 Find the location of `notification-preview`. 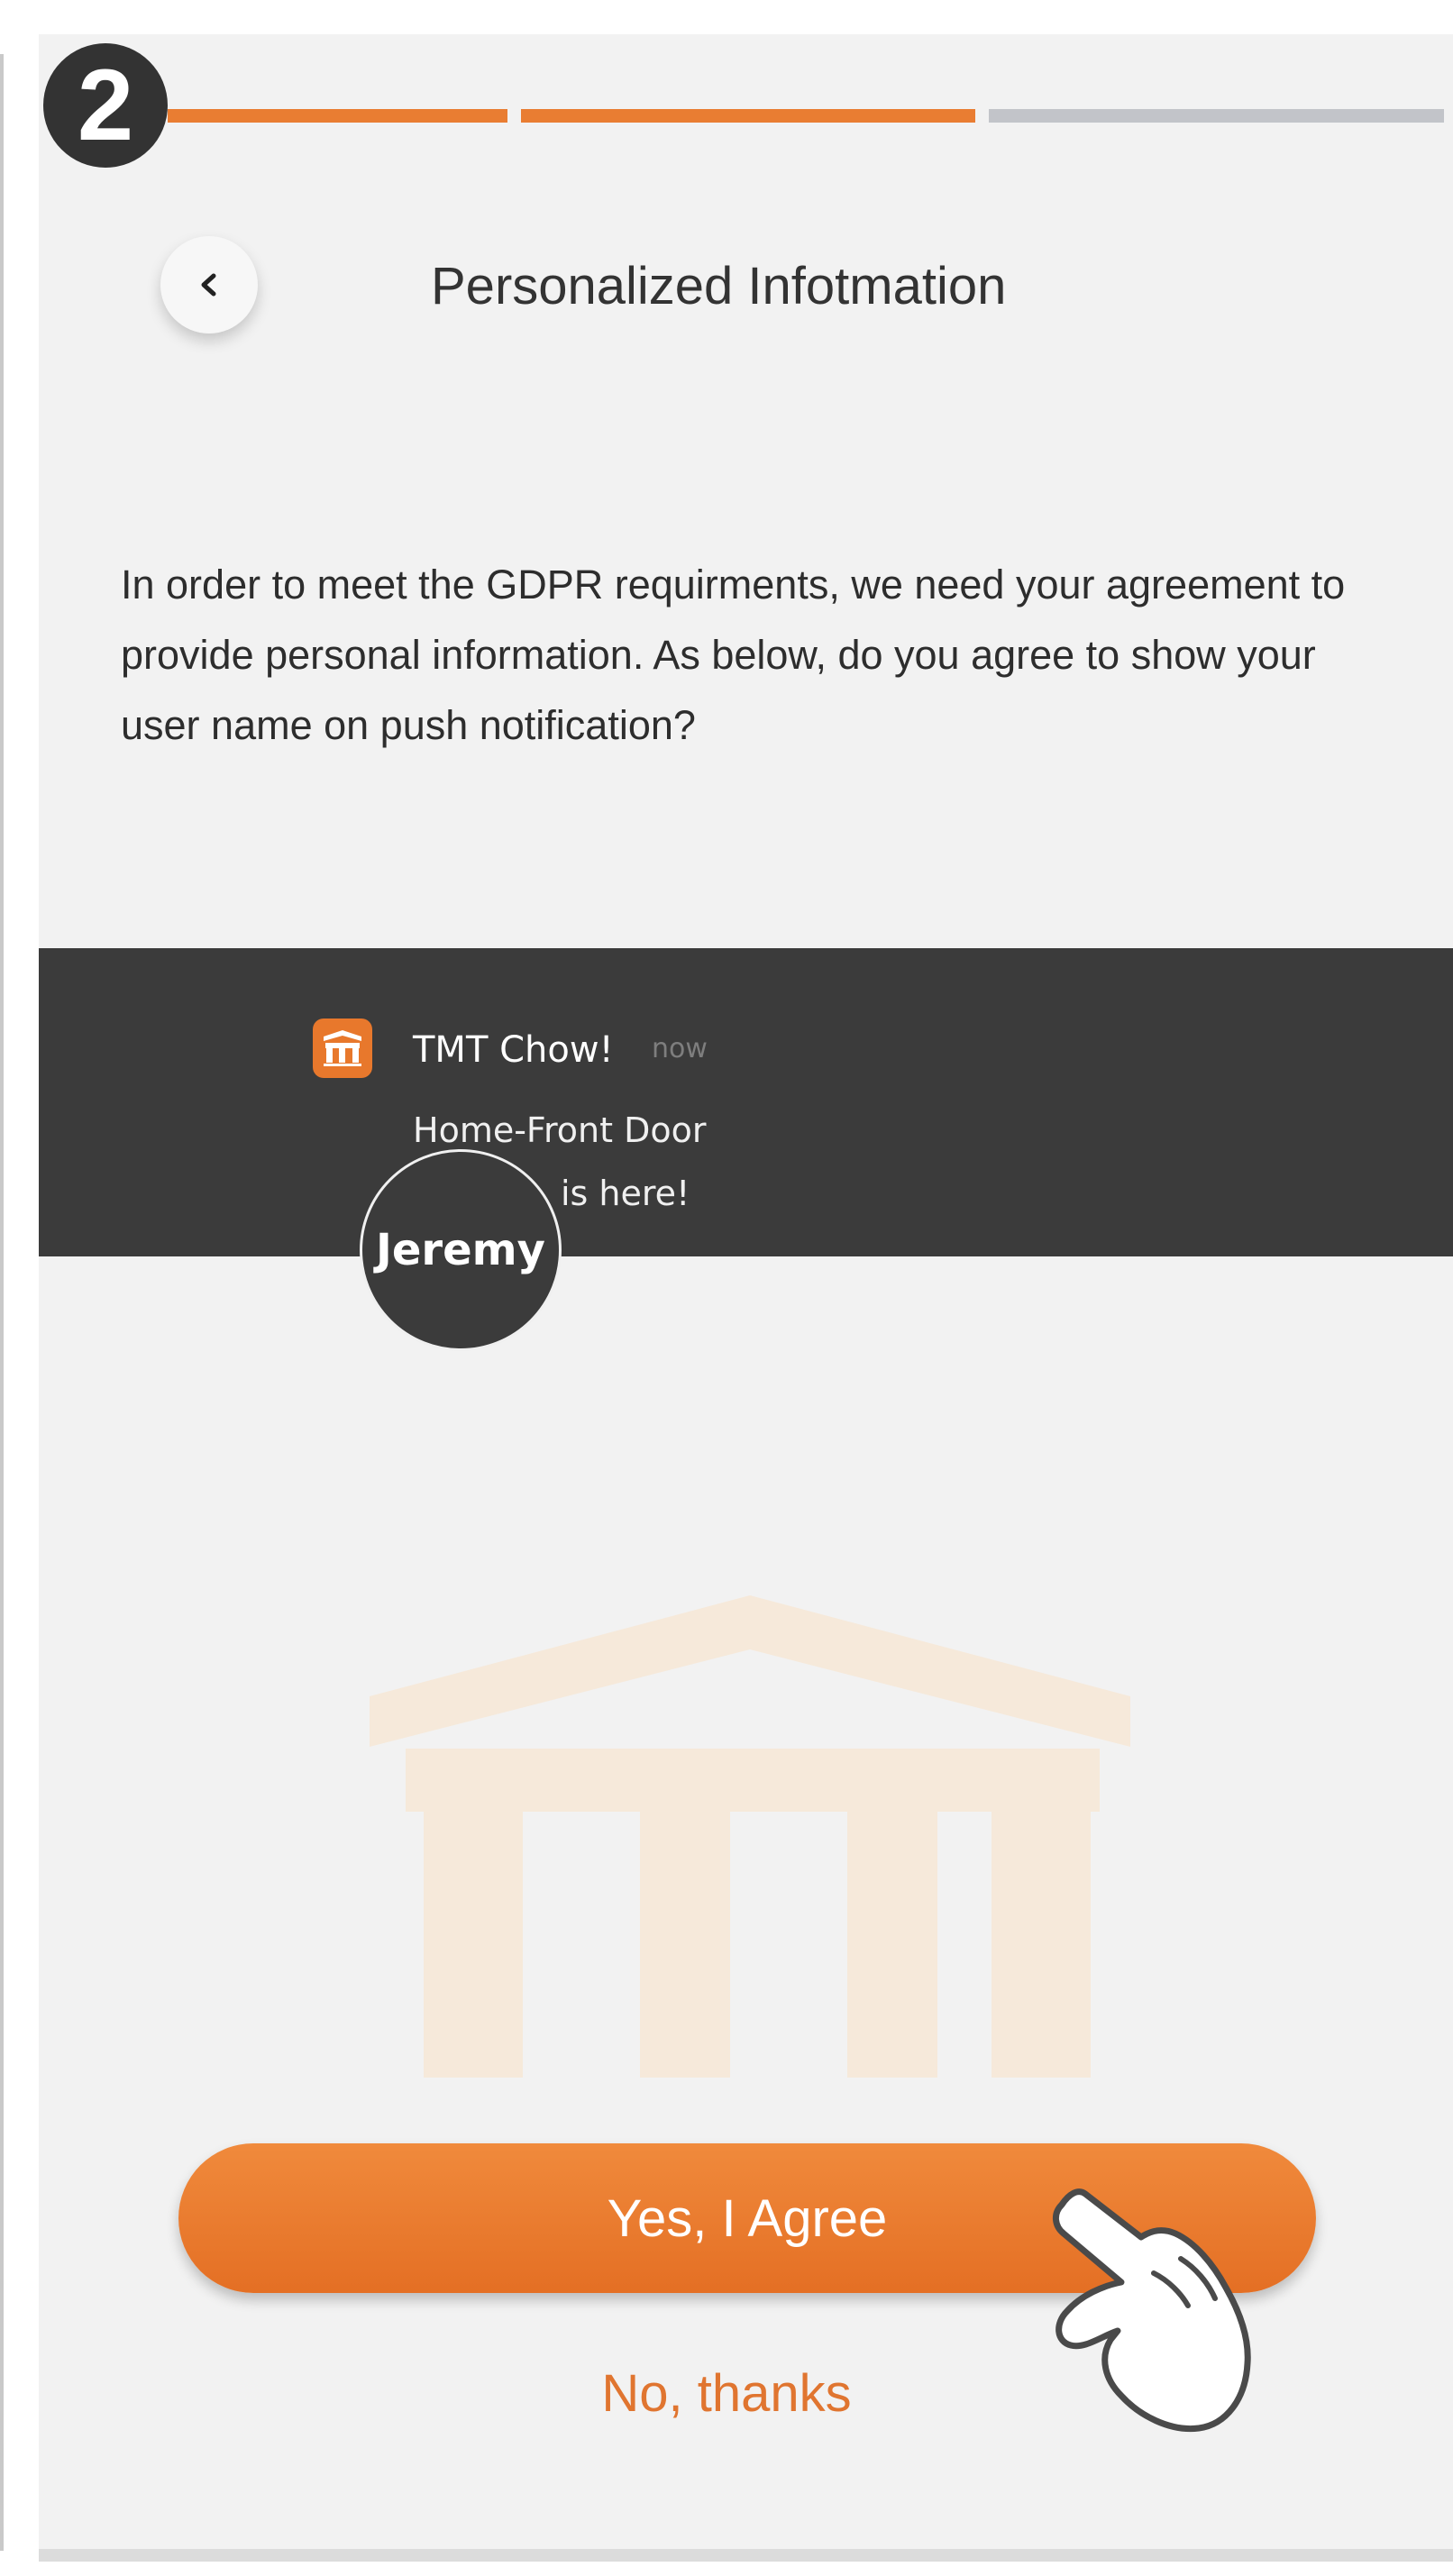

notification-preview is located at coordinates (746, 1102).